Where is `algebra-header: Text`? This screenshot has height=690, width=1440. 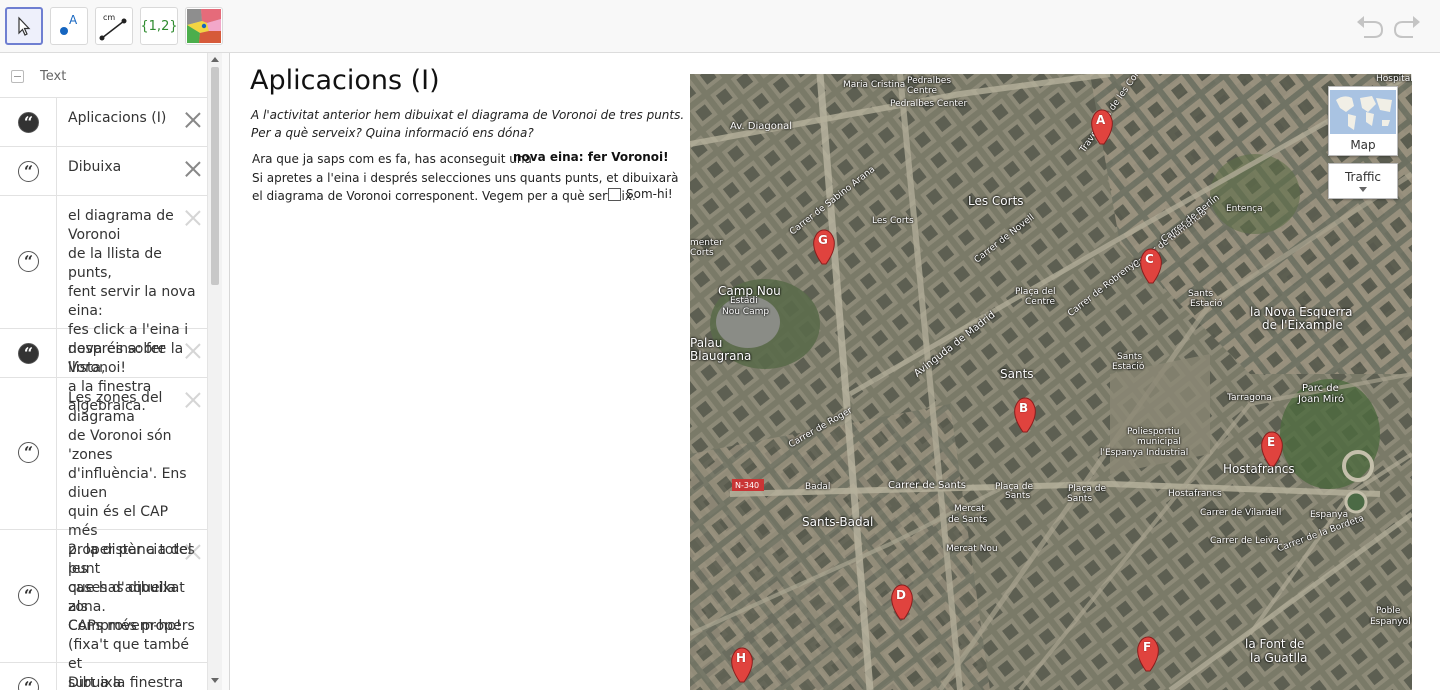
algebra-header: Text is located at coordinates (103, 75).